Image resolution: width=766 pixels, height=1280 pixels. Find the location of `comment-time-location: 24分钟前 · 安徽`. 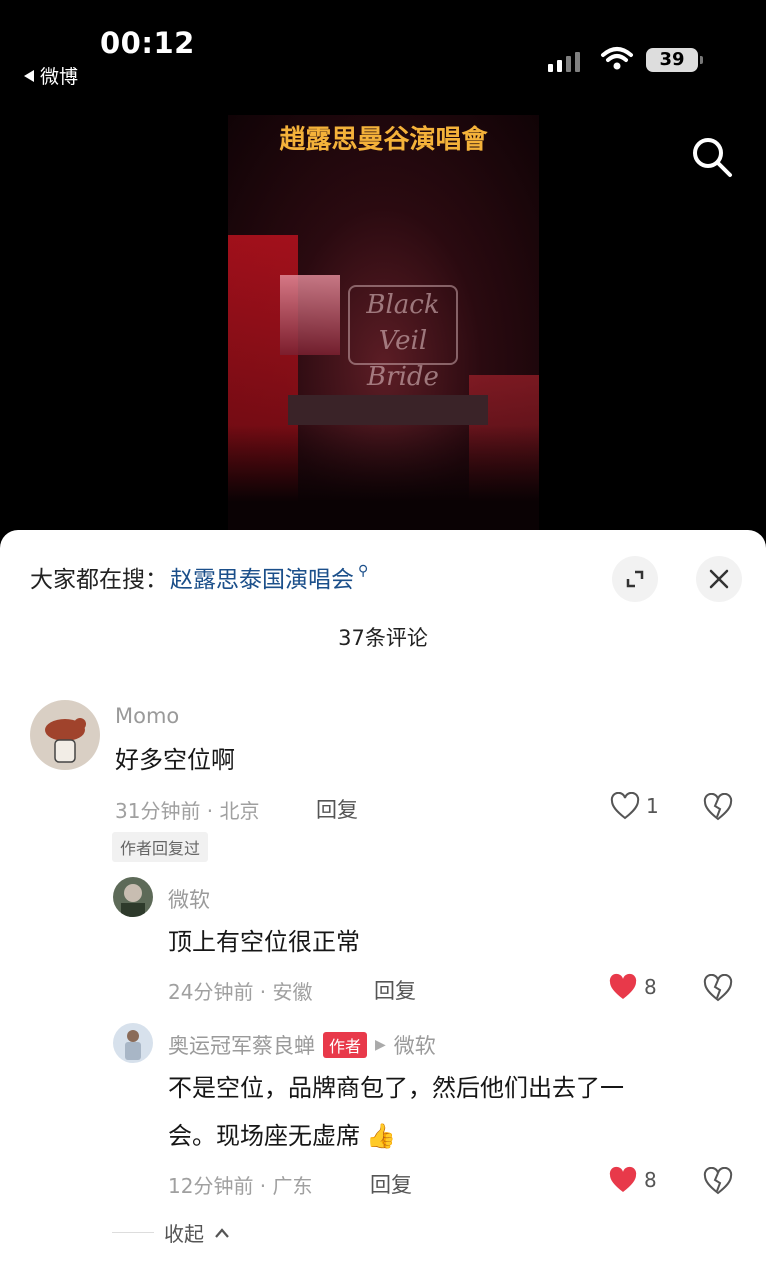

comment-time-location: 24分钟前 · 安徽 is located at coordinates (240, 992).